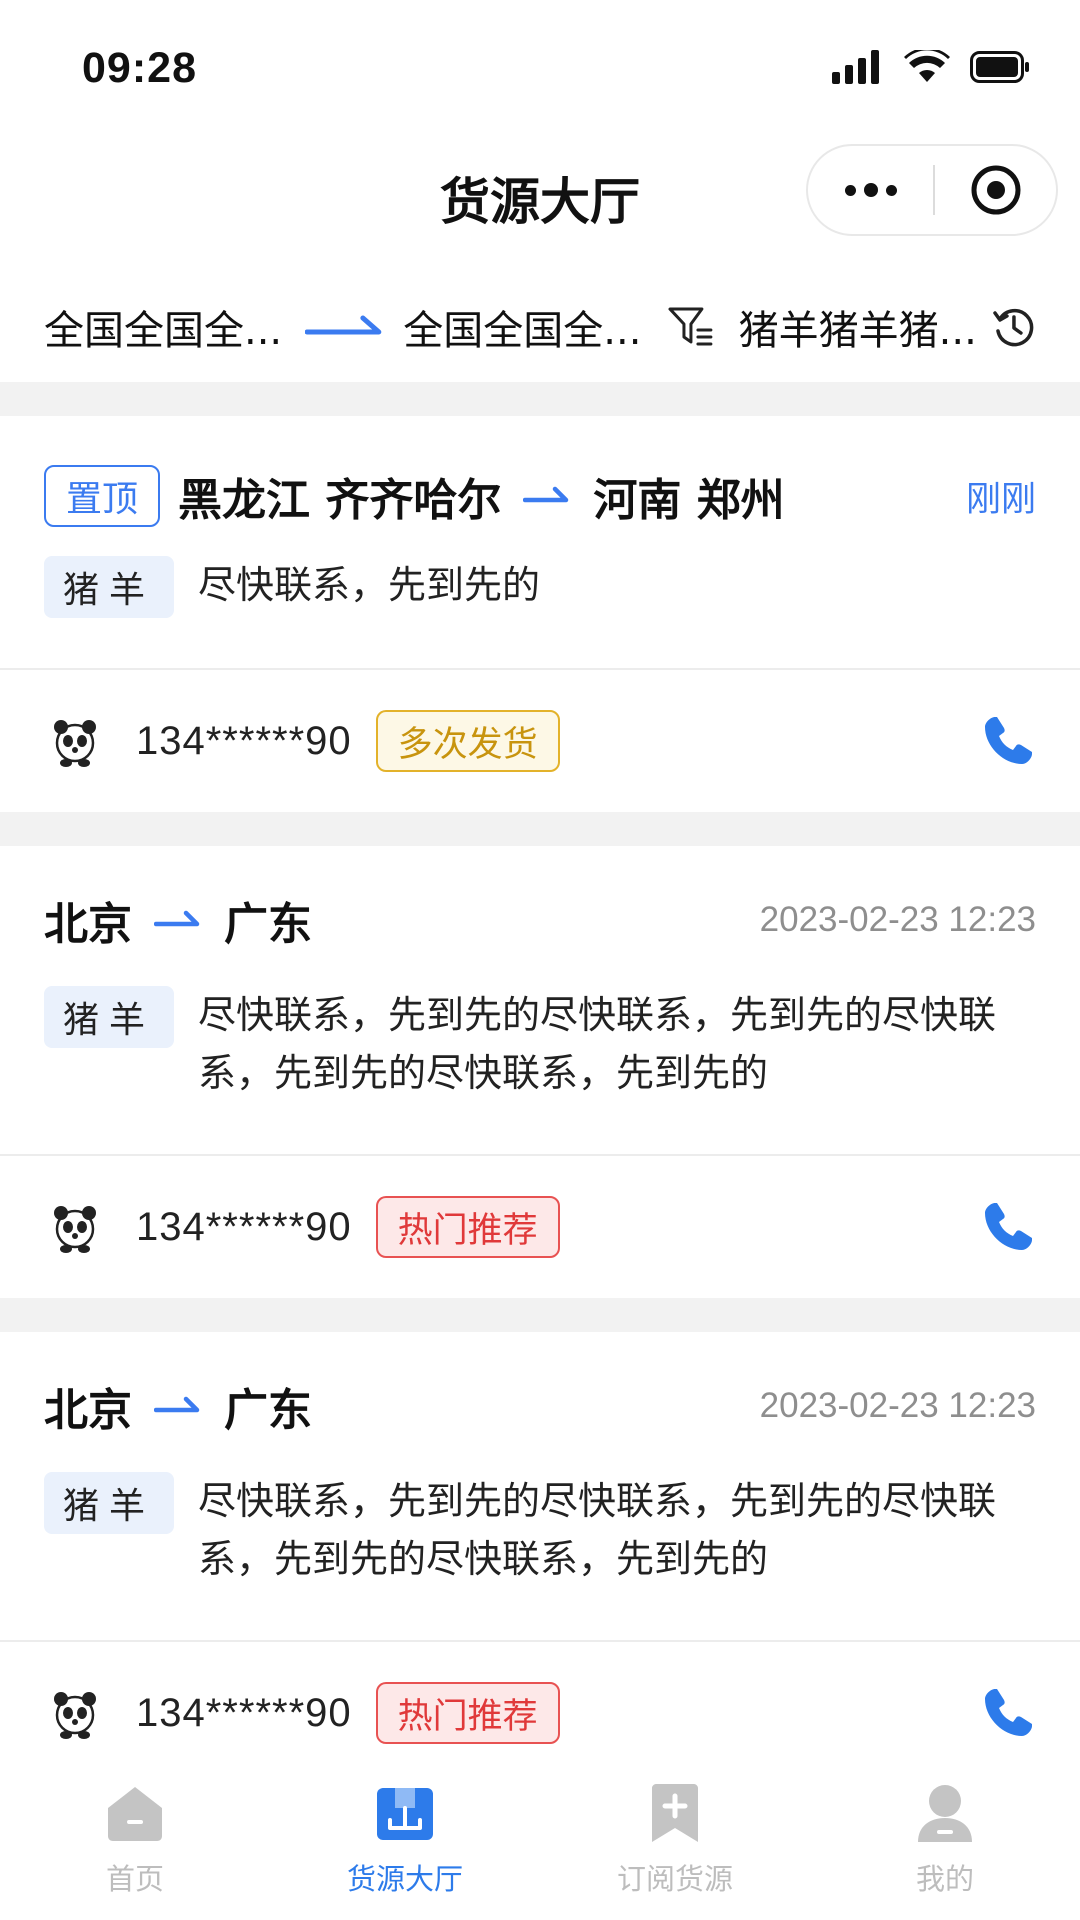 Image resolution: width=1080 pixels, height=1920 pixels. What do you see at coordinates (944, 1879) in the screenshot?
I see `tab-label: 我的` at bounding box center [944, 1879].